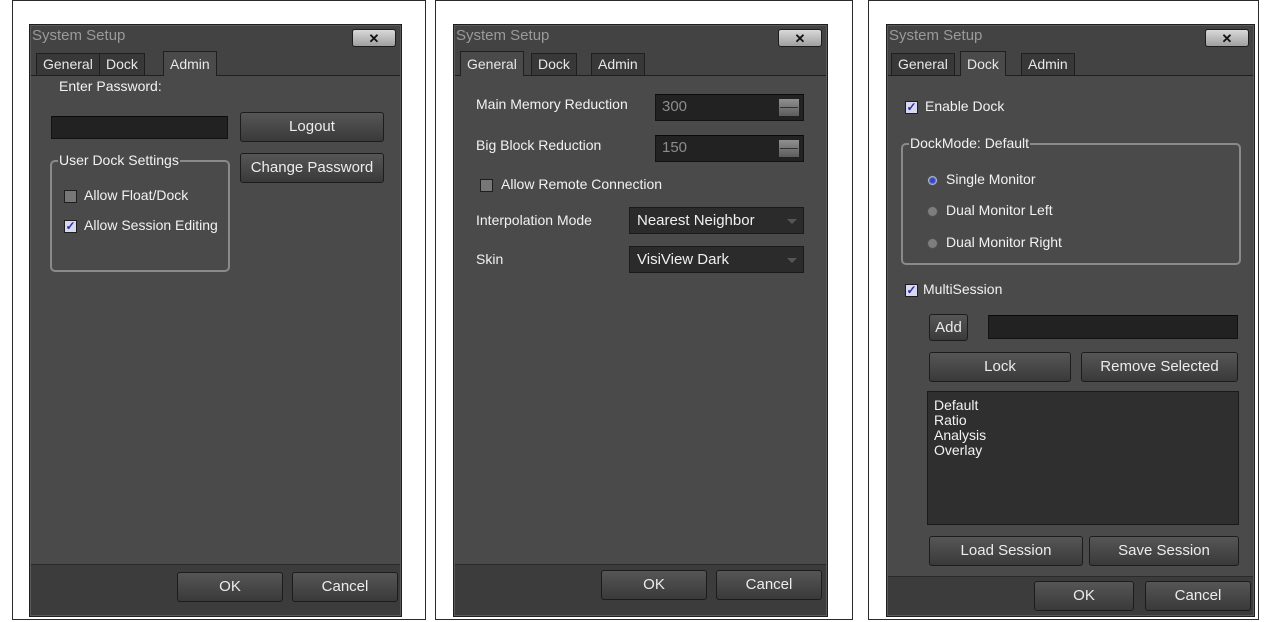  I want to click on multisession-checkbox: ✓, so click(911, 290).